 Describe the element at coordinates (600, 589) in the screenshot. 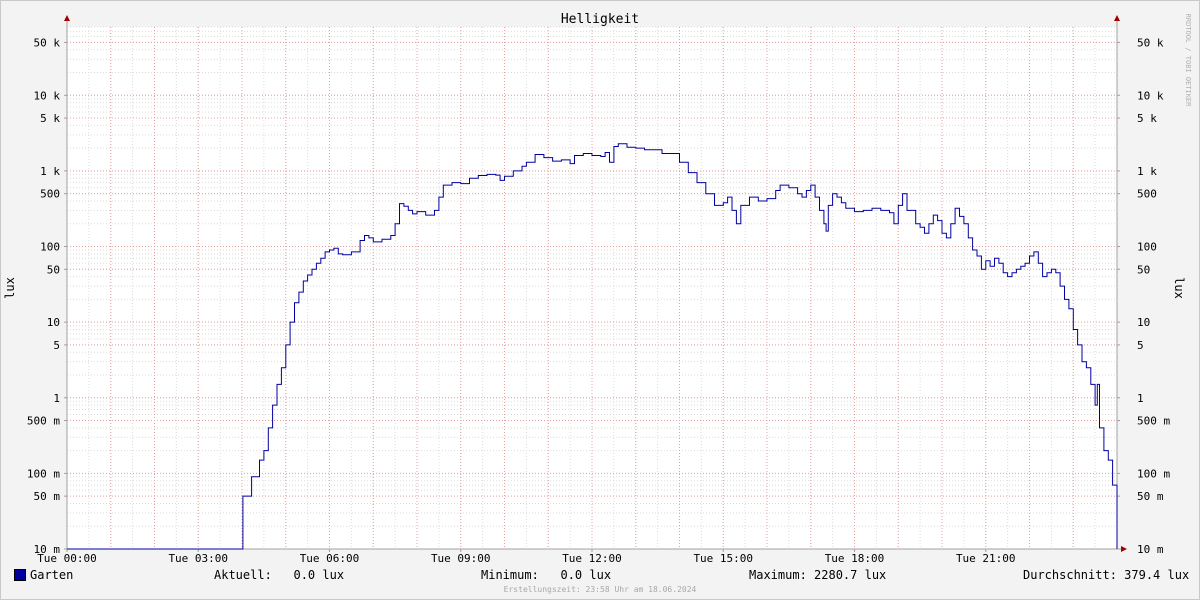

I see `footer-note: Erstellungszeit: 23:58 Uhr am 18.06.2024` at that location.